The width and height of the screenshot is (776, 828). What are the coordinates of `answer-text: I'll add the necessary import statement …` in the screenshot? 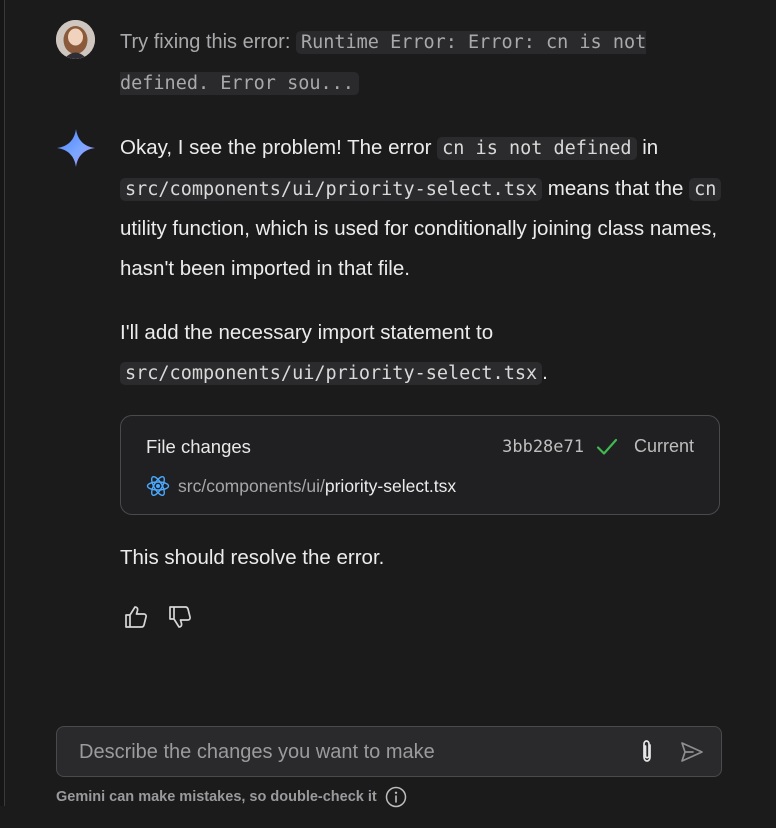 It's located at (307, 332).